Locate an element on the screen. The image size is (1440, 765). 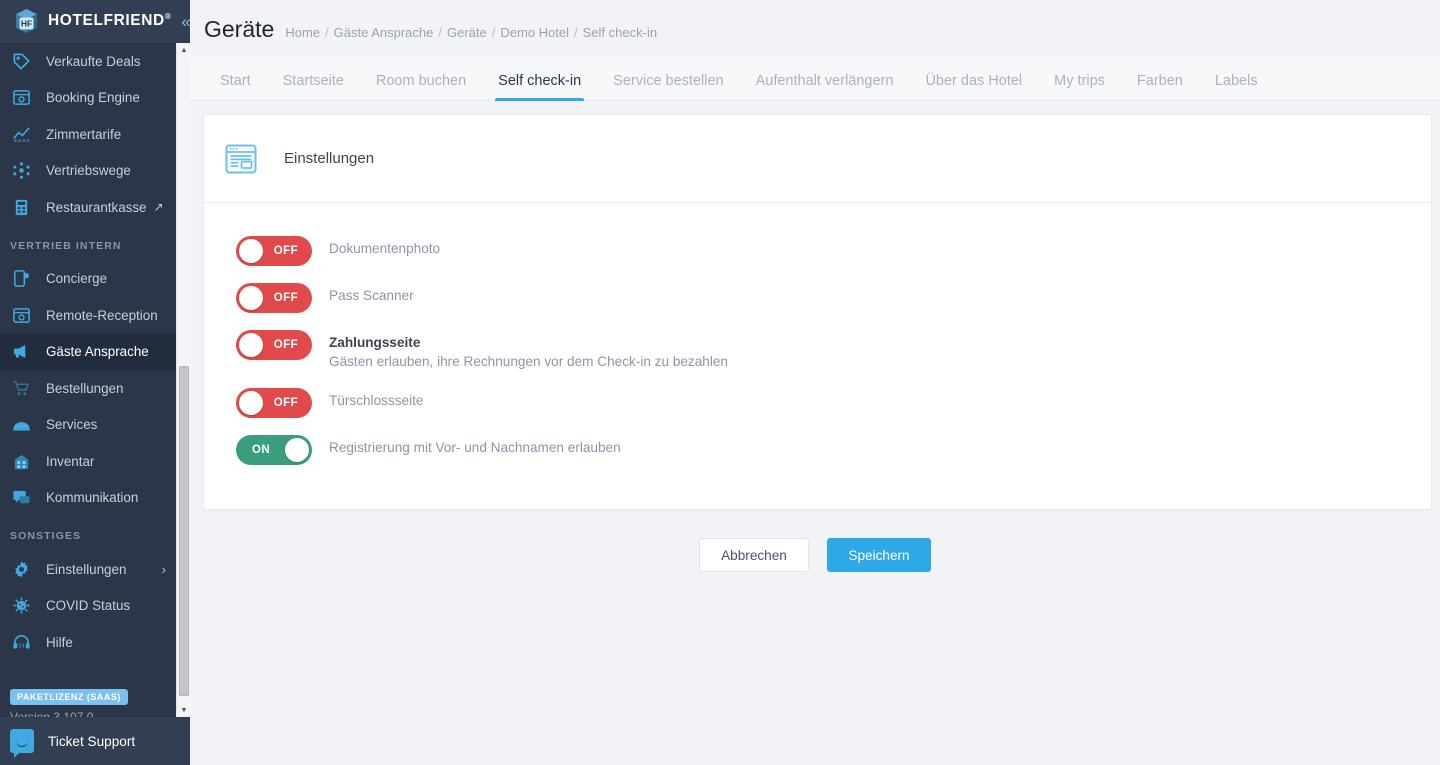
sidebar-item-label: Restaurantkasse is located at coordinates (96, 207).